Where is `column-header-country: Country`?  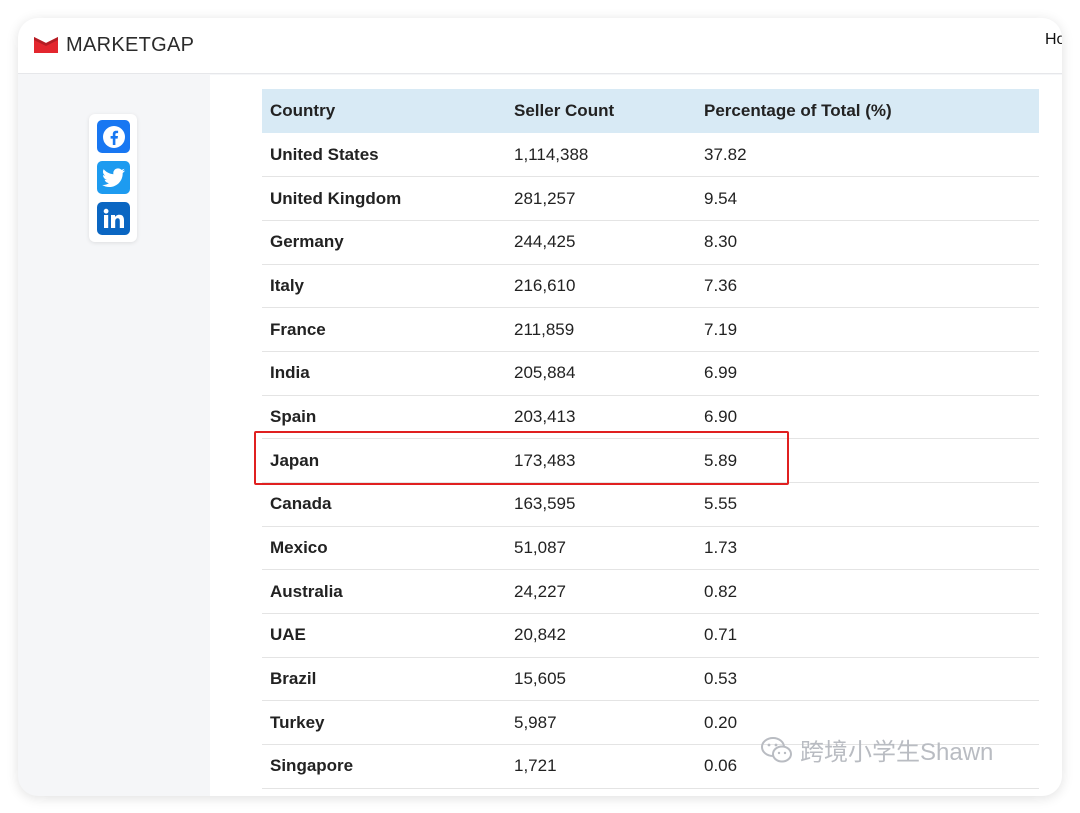 column-header-country: Country is located at coordinates (384, 111).